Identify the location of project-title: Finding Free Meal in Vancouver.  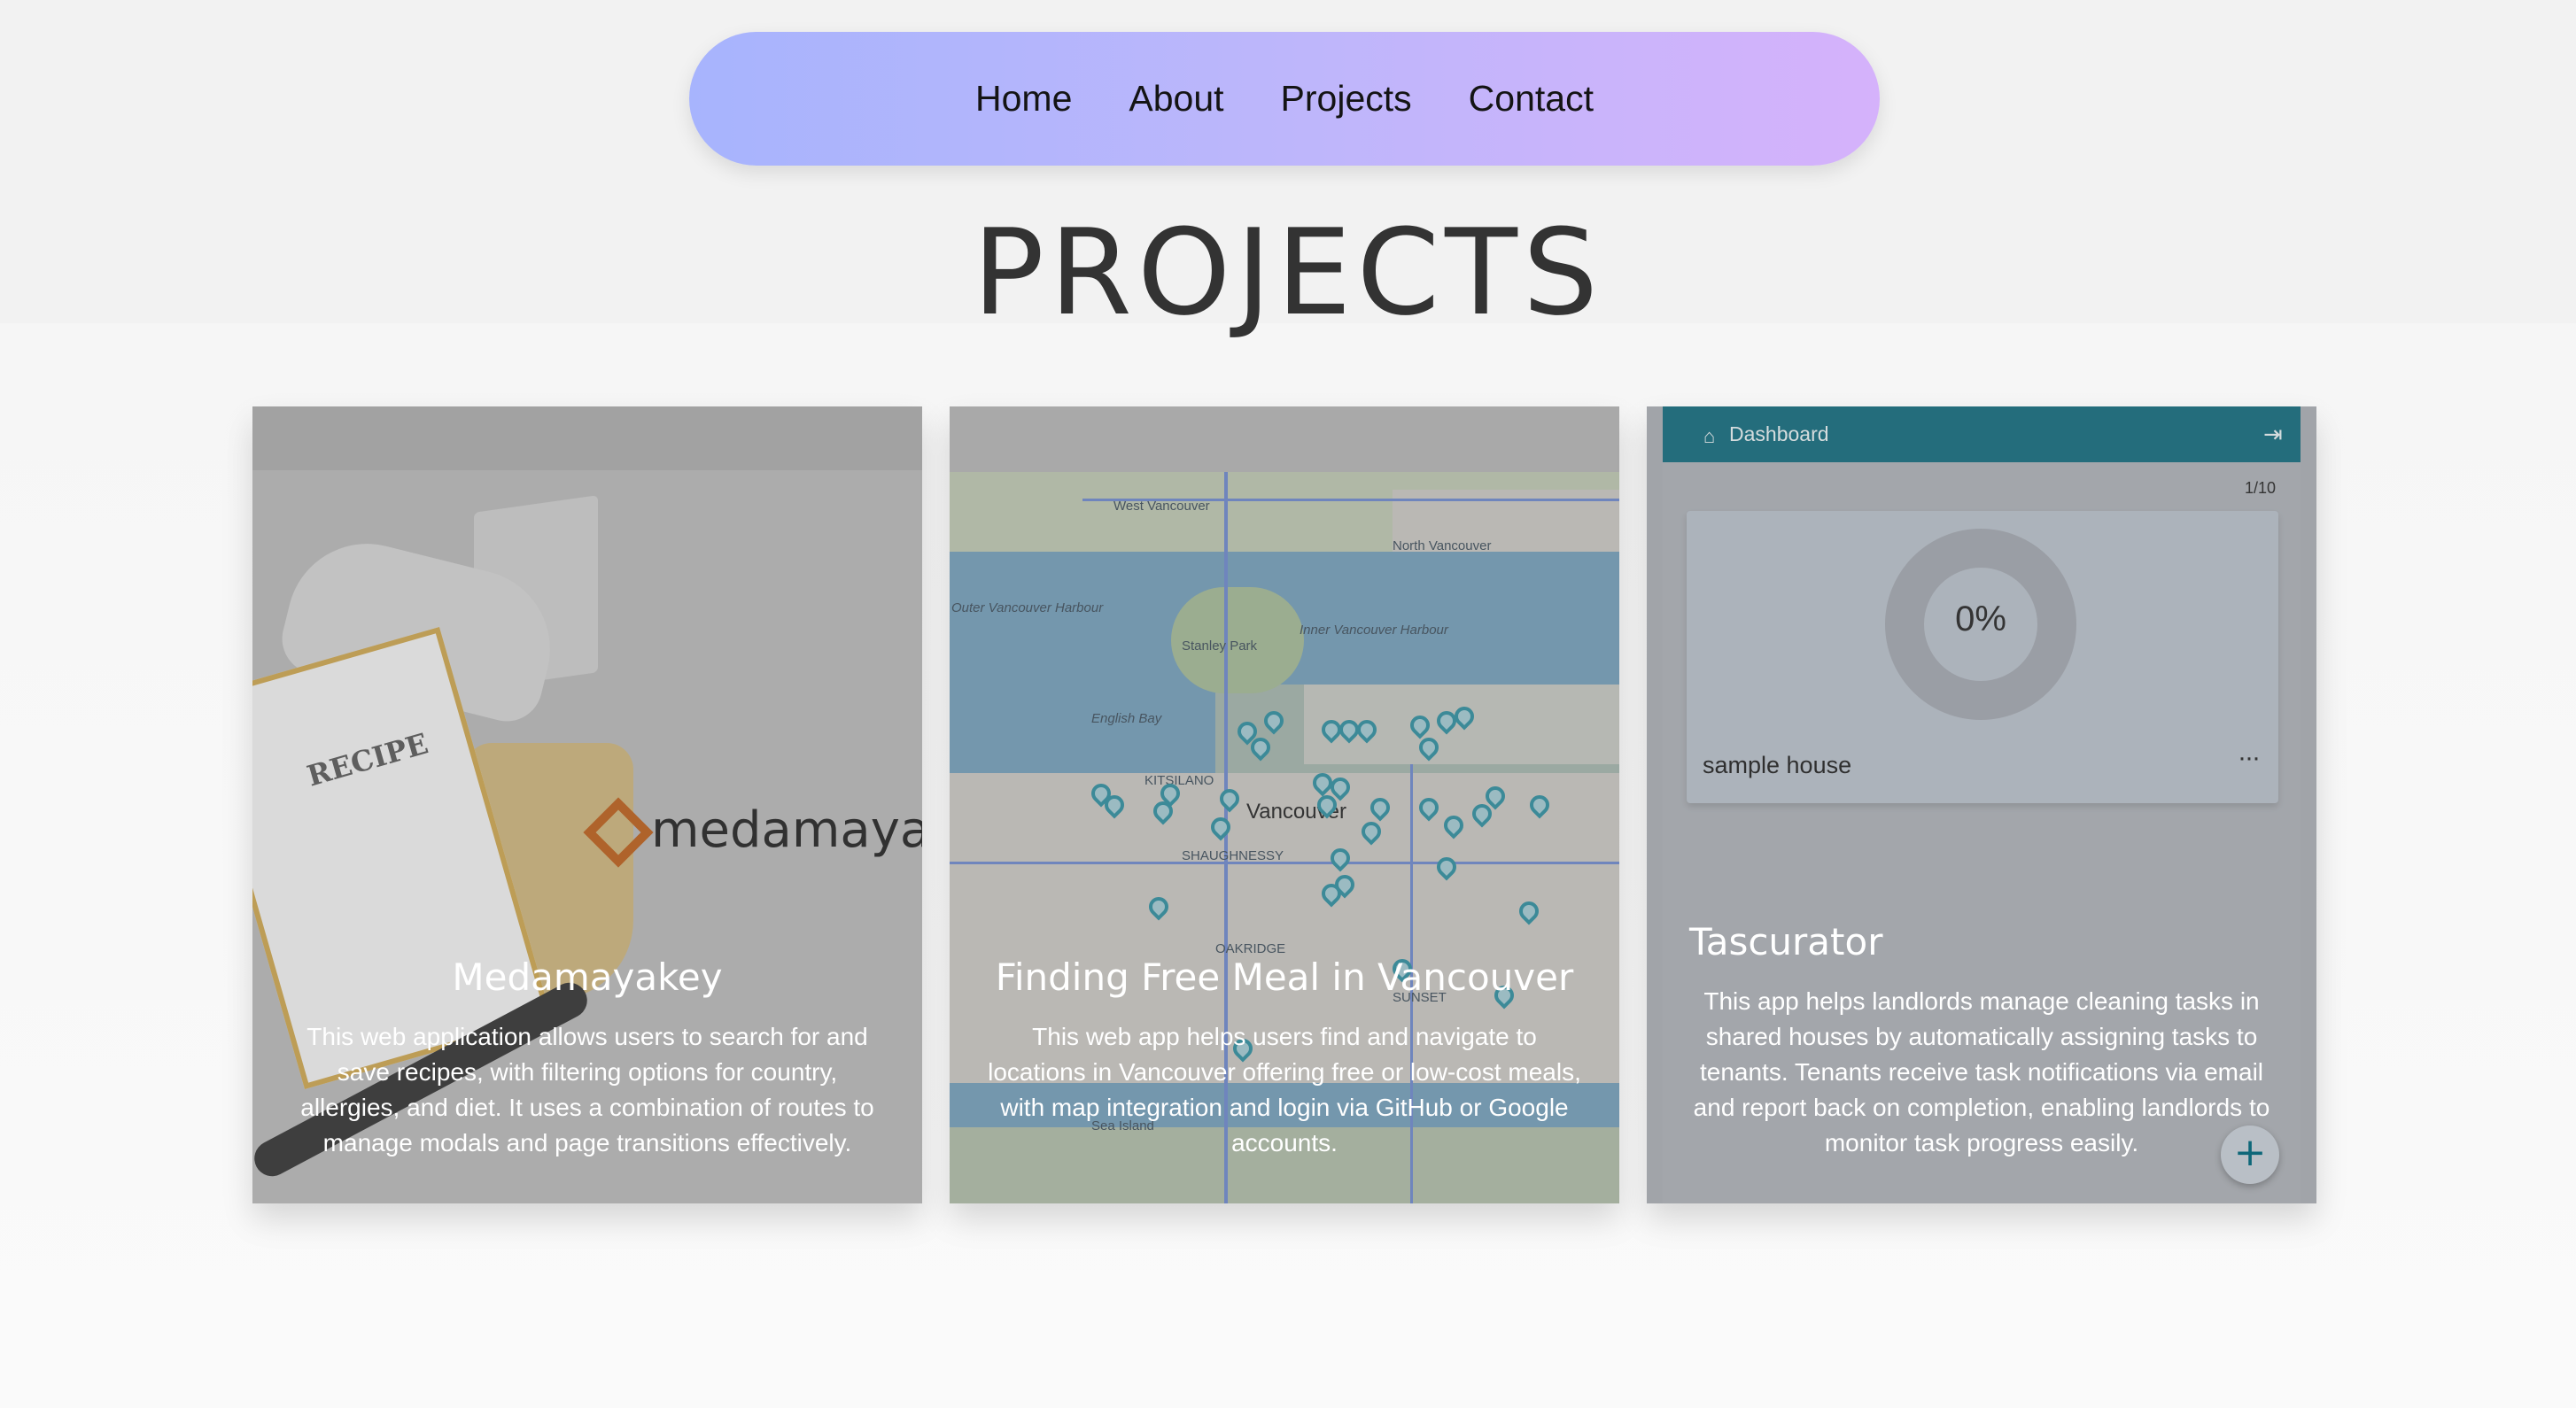
(1284, 977).